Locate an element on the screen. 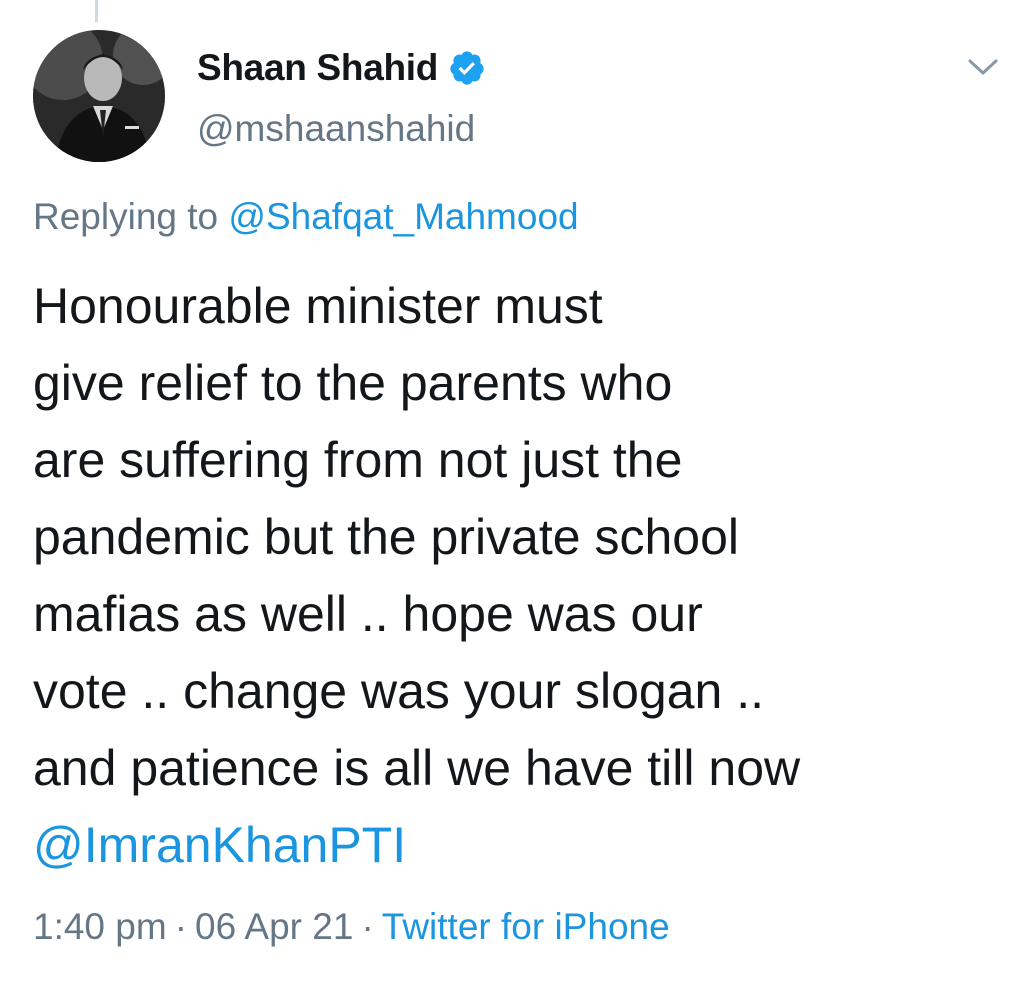  author-handle: @mshaanshahid is located at coordinates (336, 129).